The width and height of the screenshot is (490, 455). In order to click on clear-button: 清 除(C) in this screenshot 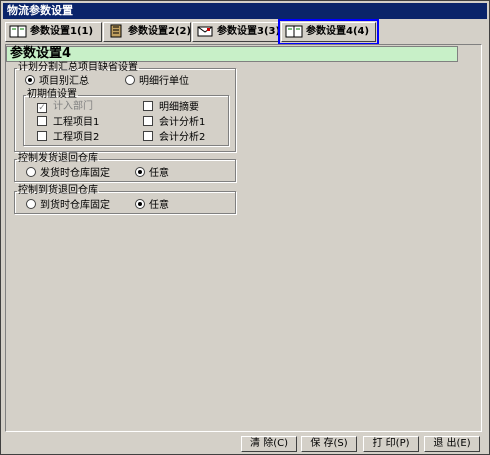, I will do `click(269, 444)`.